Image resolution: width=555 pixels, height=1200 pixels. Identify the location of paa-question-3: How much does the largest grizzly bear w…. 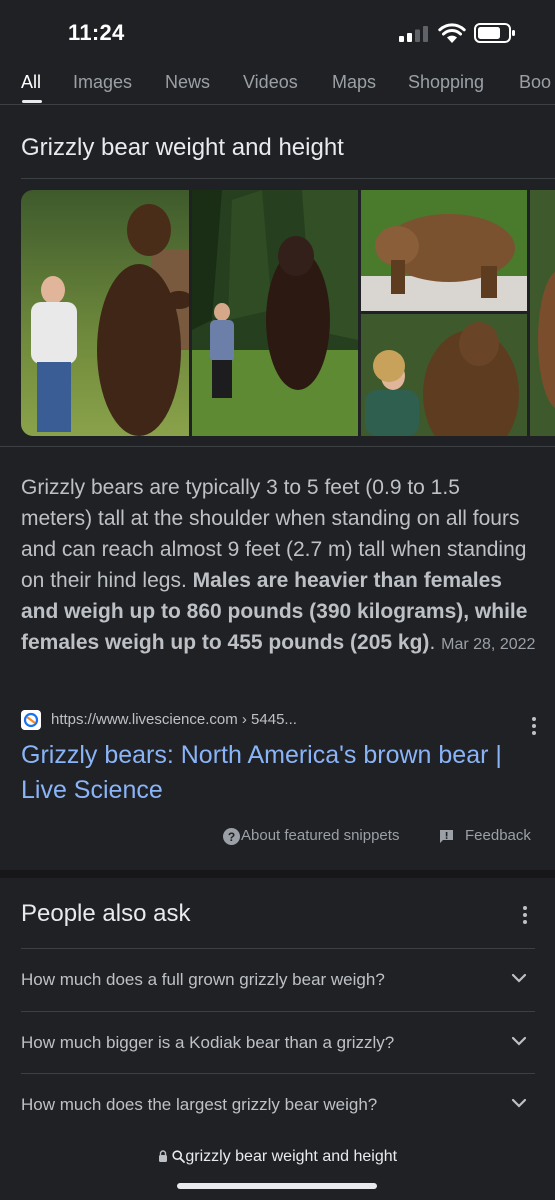
(278, 1106).